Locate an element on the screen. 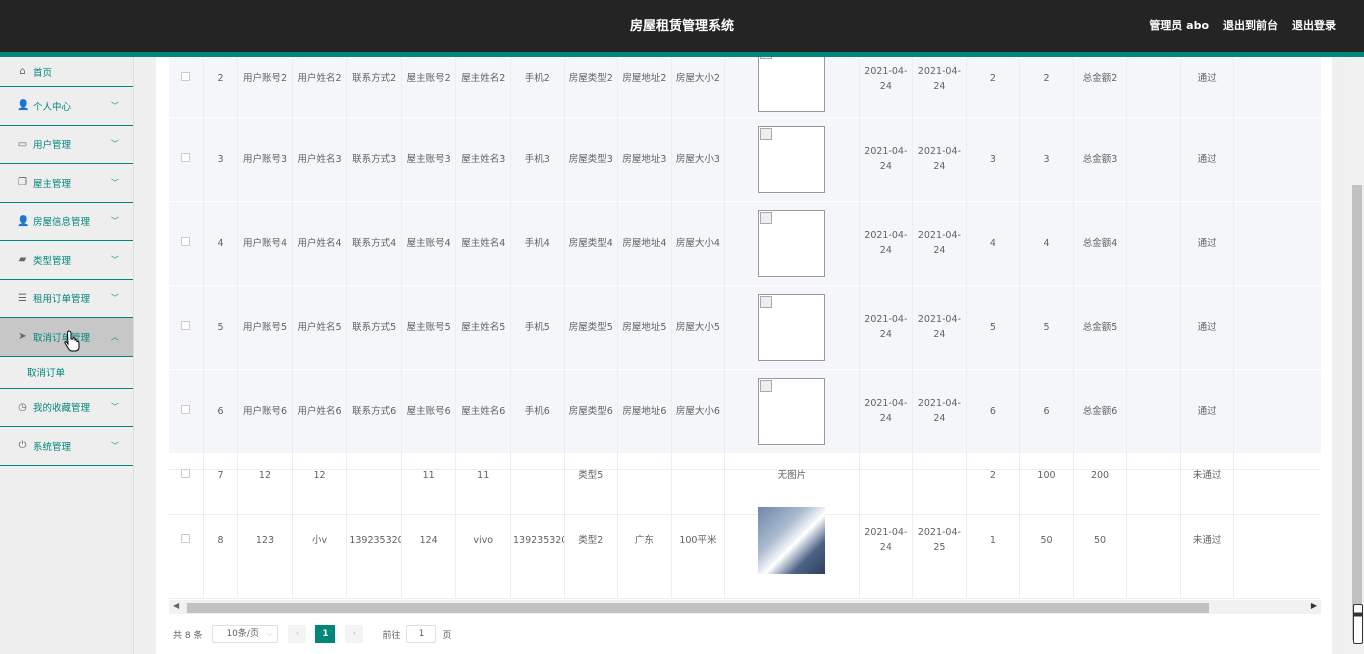 This screenshot has height=654, width=1364. cell-text: 房屋大小4 is located at coordinates (697, 243).